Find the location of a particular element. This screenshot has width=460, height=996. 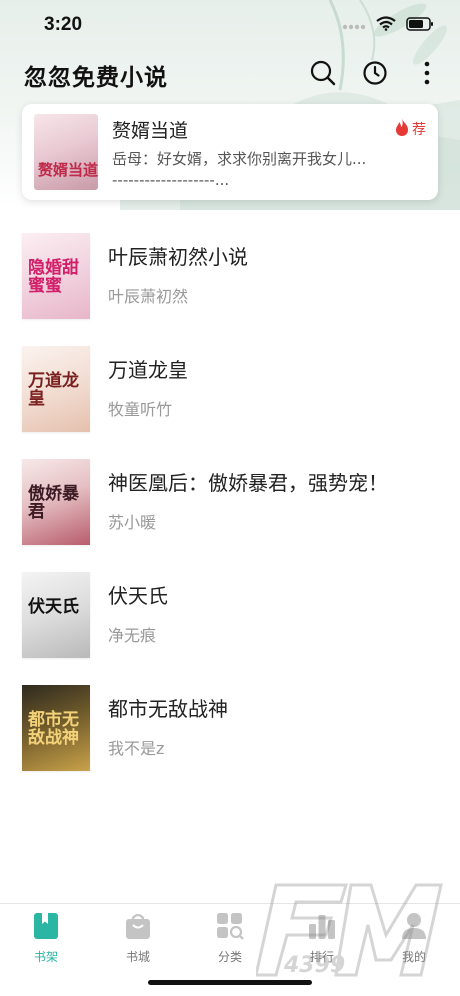

book-cover: 傲娇暴君 is located at coordinates (56, 502).